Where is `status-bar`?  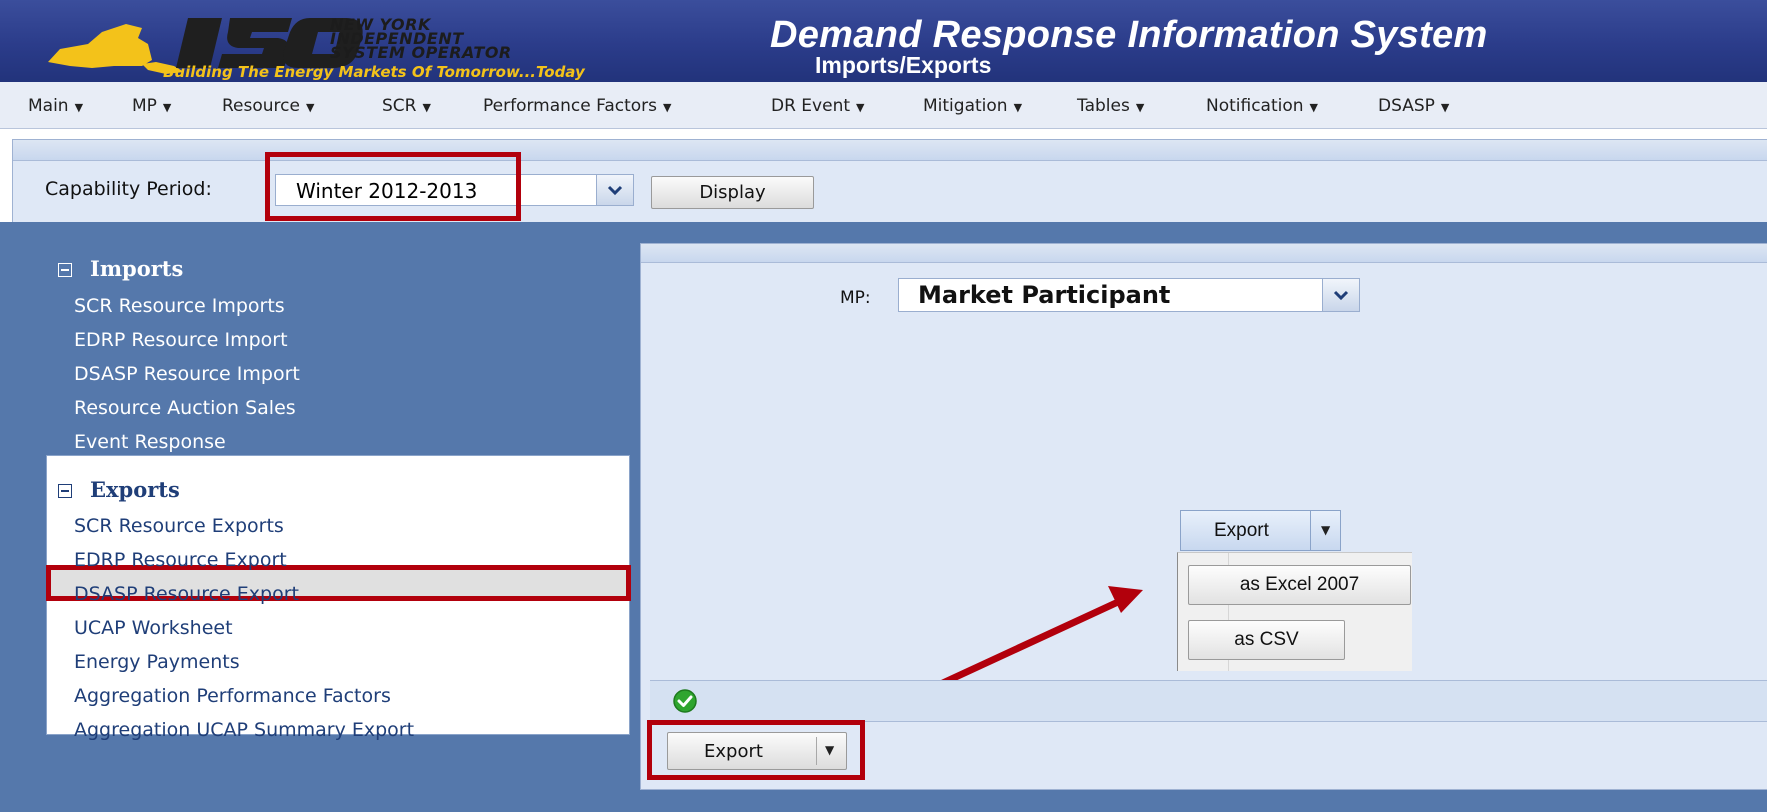 status-bar is located at coordinates (1208, 701).